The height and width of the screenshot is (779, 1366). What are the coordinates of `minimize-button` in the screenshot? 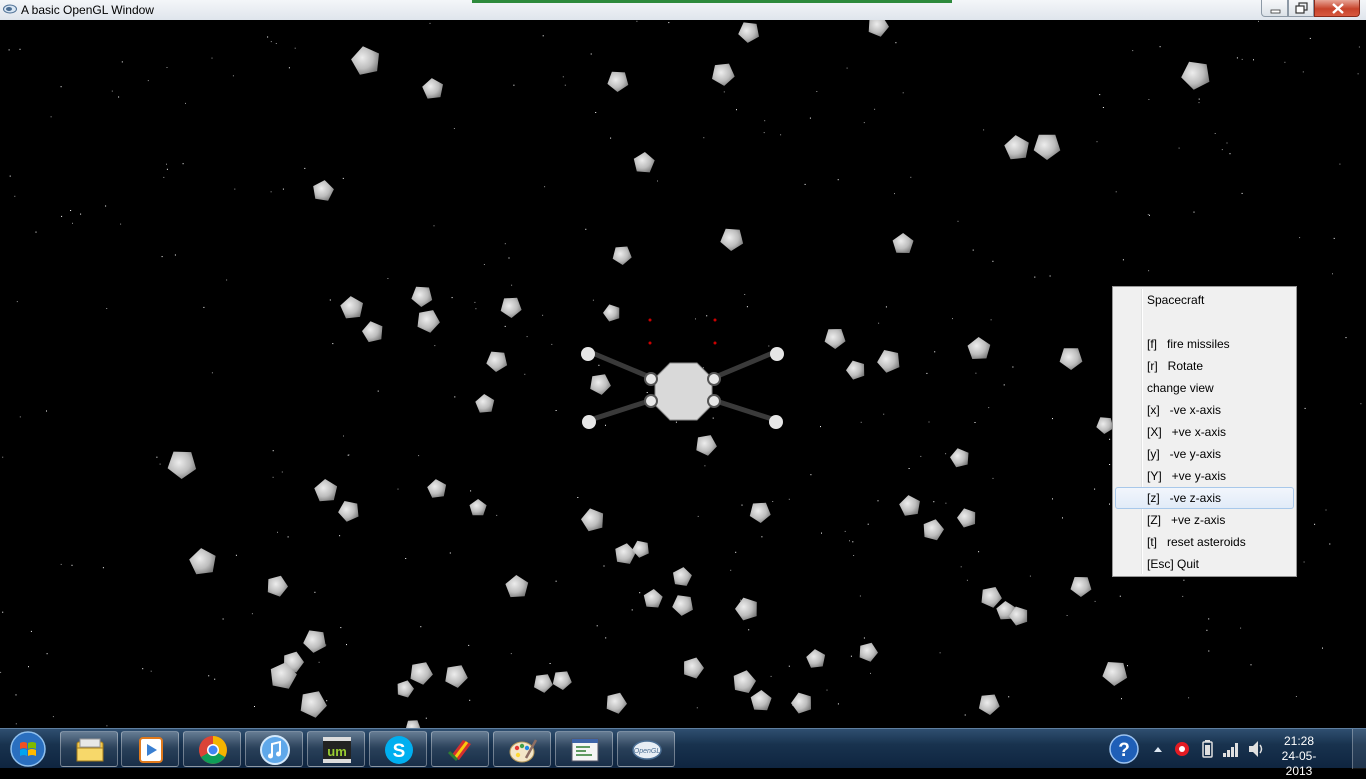 It's located at (1274, 8).